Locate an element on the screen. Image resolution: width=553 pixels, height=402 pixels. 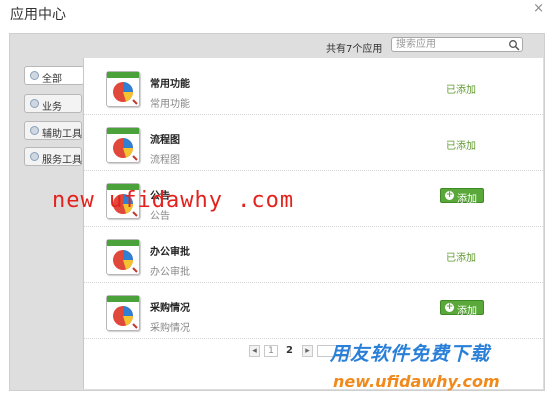
page-1-button: 1 is located at coordinates (271, 351).